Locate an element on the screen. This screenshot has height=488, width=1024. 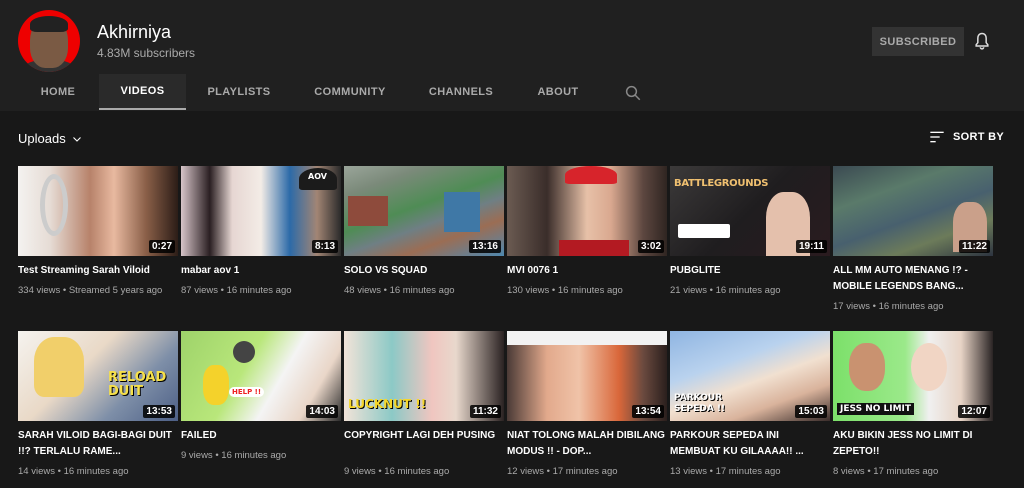
video-thumbnail: 13:16 is located at coordinates (424, 211).